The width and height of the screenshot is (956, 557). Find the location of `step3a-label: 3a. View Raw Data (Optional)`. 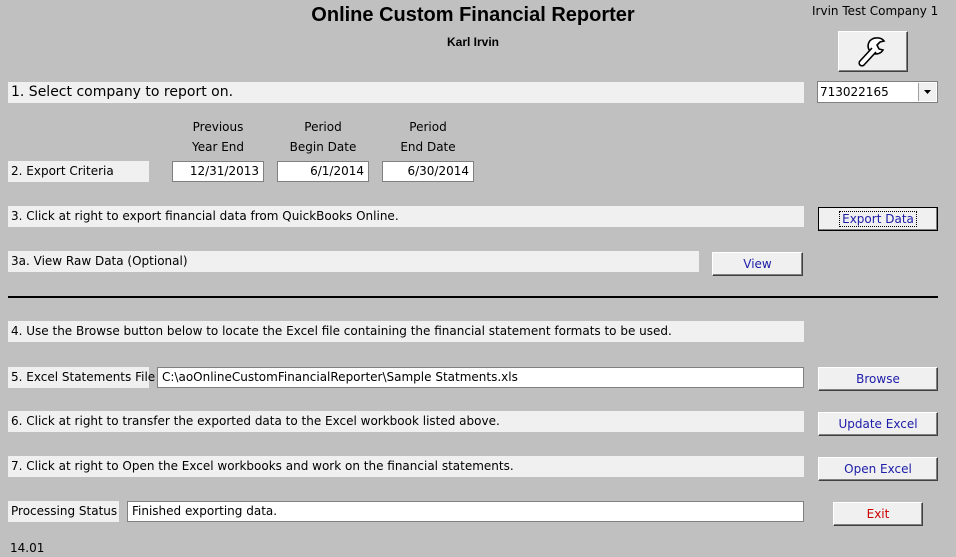

step3a-label: 3a. View Raw Data (Optional) is located at coordinates (353, 261).